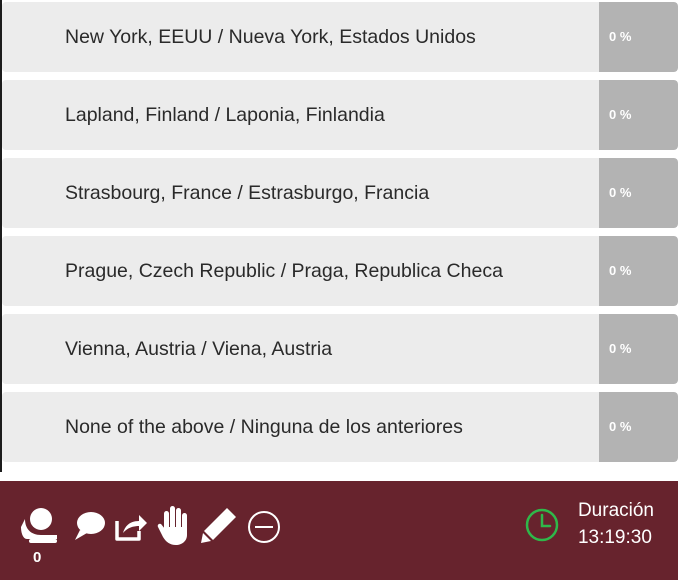 The height and width of the screenshot is (580, 678). What do you see at coordinates (340, 349) in the screenshot?
I see `poll-option: Vienna, Austria / Viena, Austria 0 %` at bounding box center [340, 349].